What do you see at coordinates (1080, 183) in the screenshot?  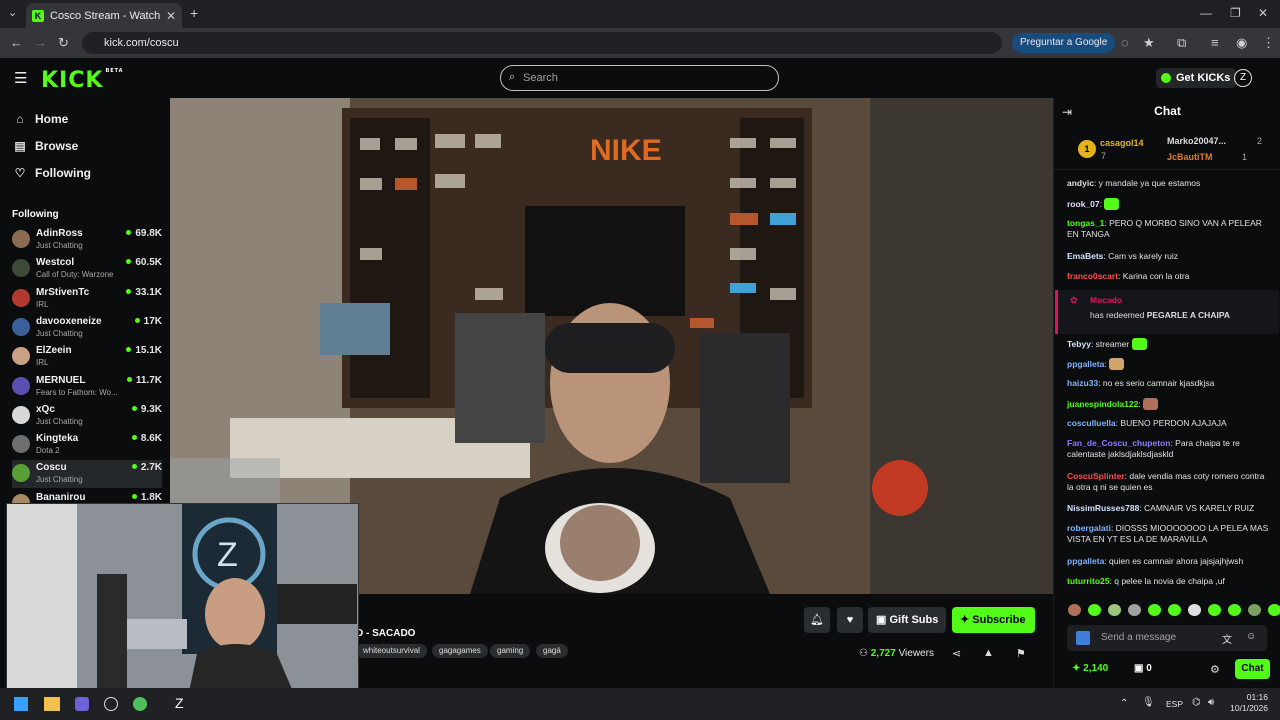 I see `chat-username: andyic` at bounding box center [1080, 183].